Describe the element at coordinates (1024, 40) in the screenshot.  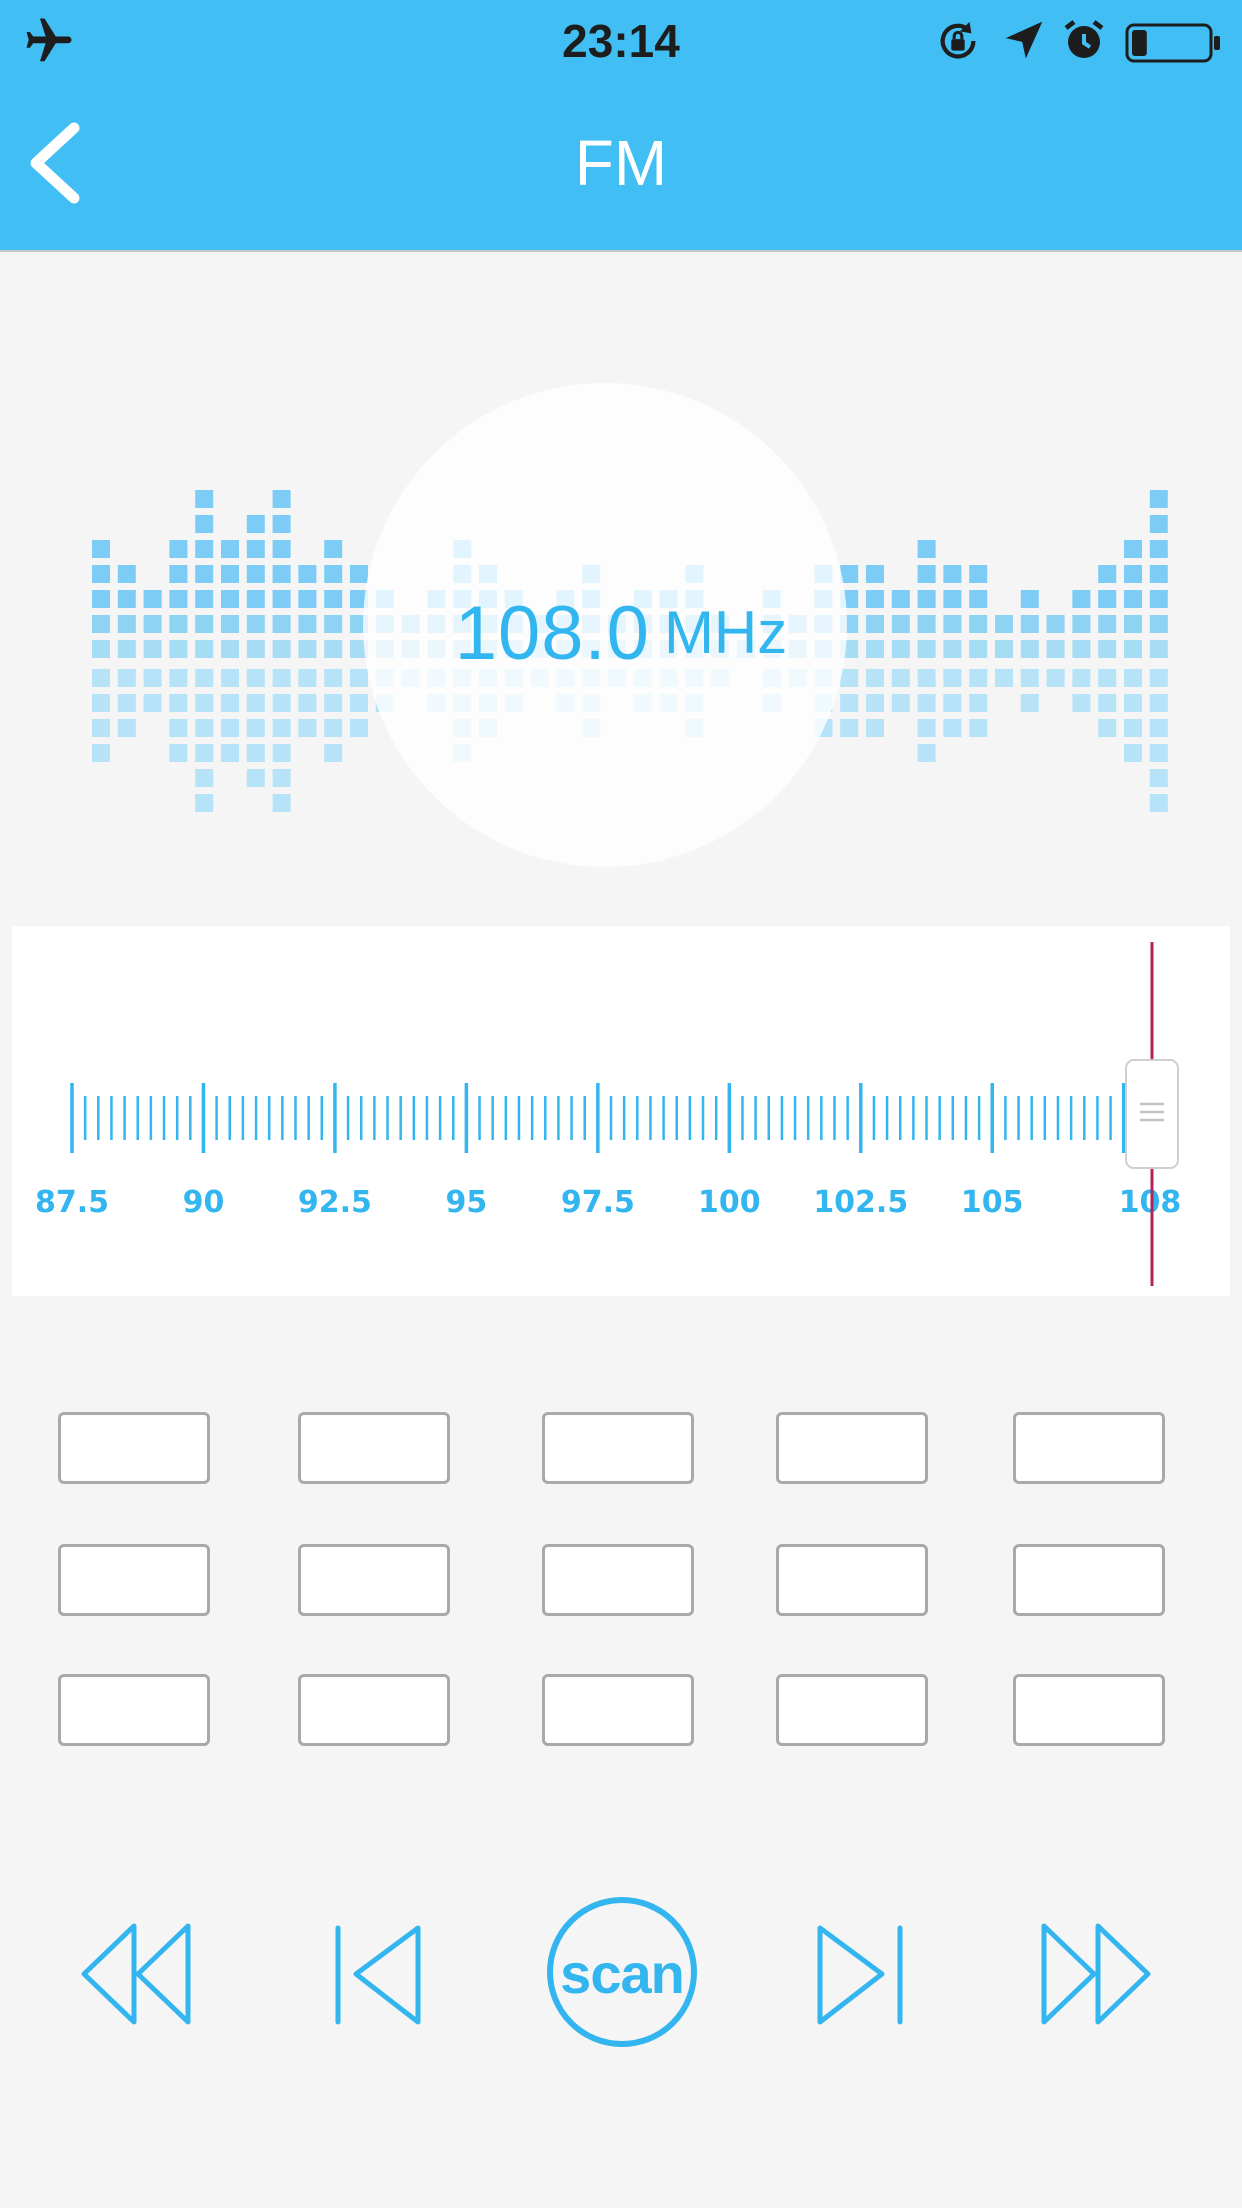
I see `location-arrow-icon` at that location.